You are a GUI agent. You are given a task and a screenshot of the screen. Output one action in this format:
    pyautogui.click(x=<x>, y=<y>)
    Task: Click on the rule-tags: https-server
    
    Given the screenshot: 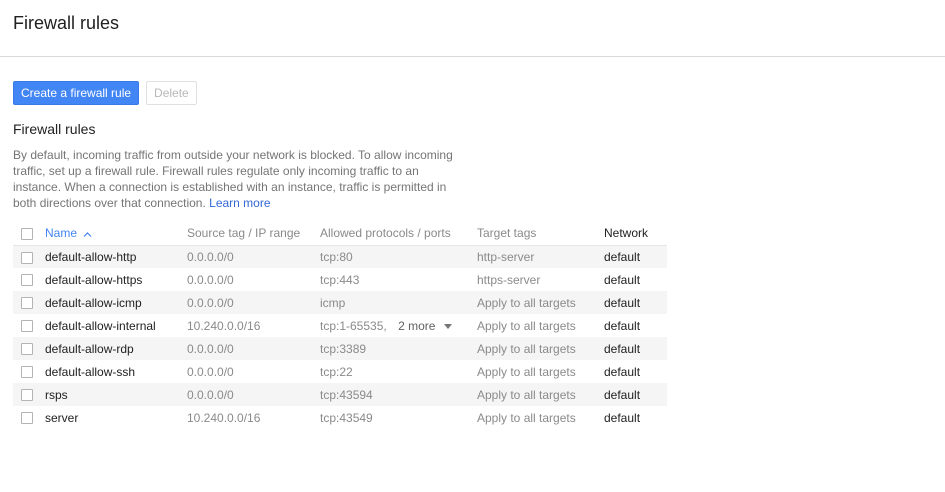 What is the action you would take?
    pyautogui.click(x=540, y=279)
    